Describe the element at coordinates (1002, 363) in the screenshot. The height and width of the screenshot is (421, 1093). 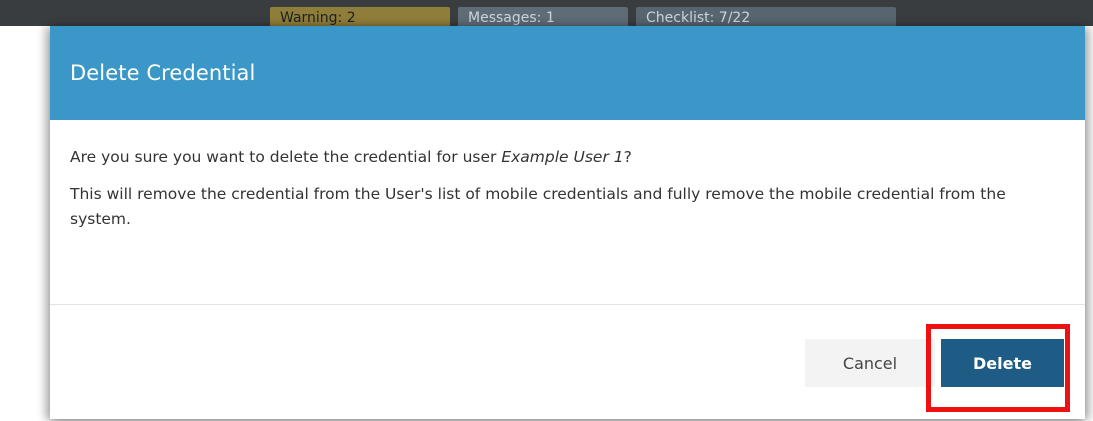
I see `delete-button: Delete` at that location.